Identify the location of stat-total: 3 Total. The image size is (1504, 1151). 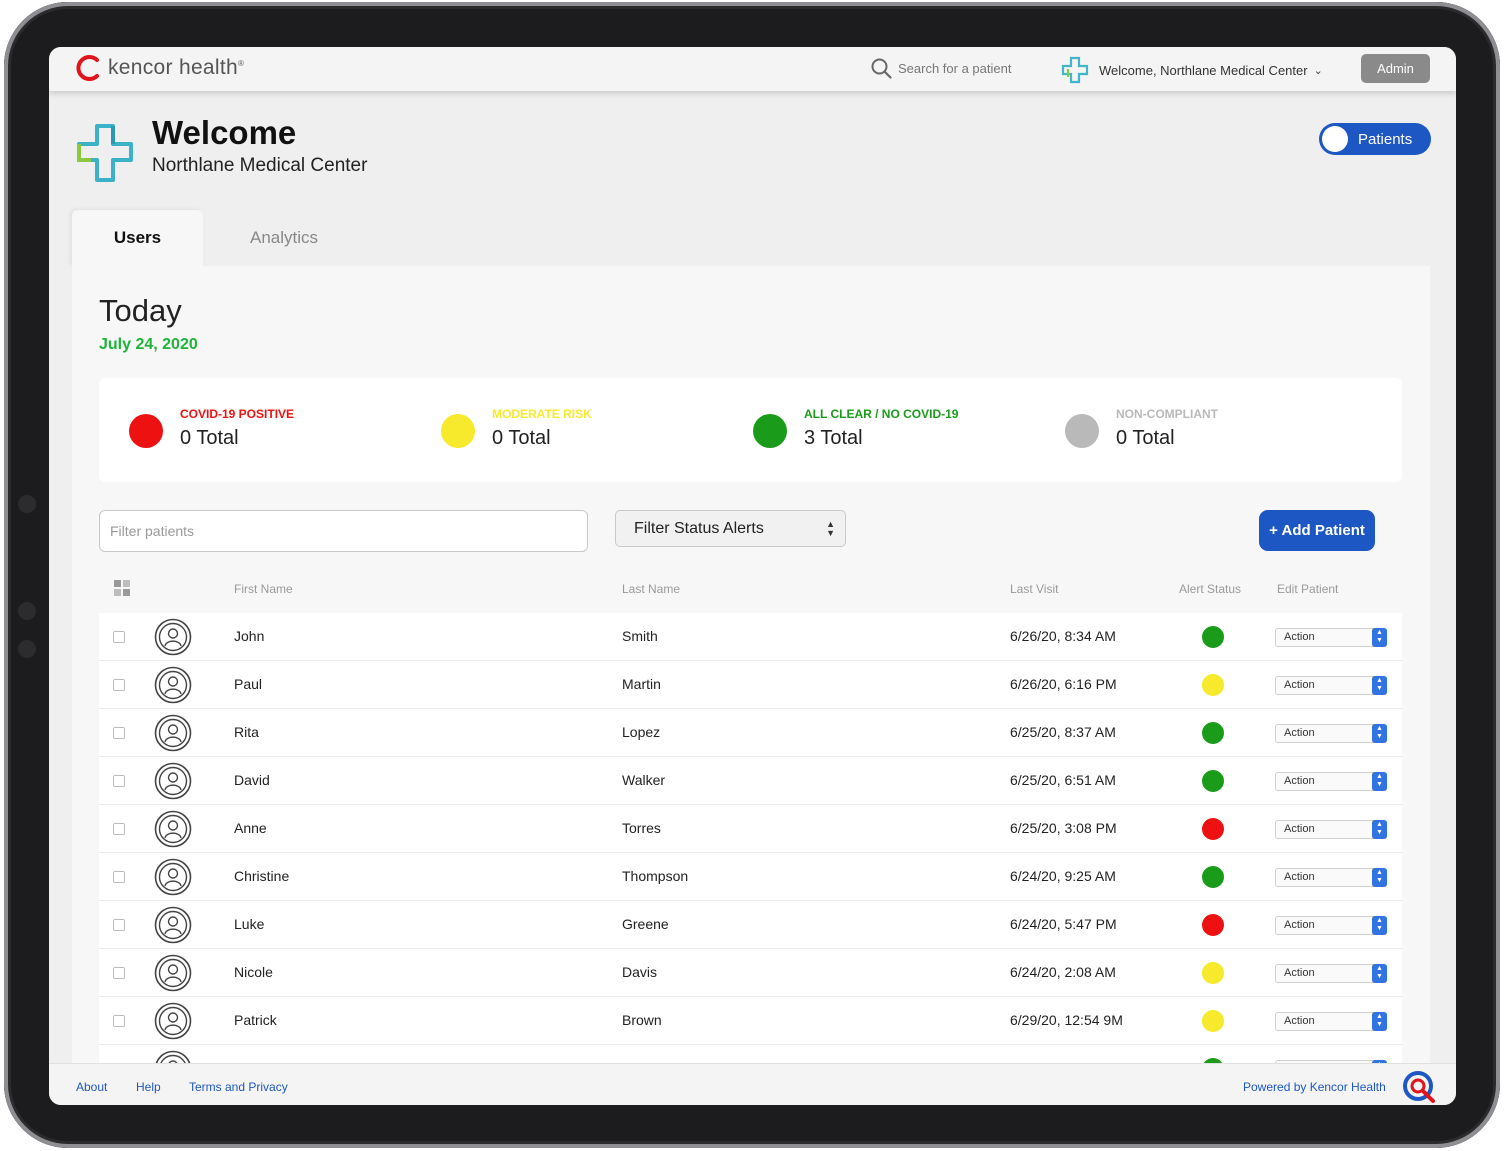
(833, 438).